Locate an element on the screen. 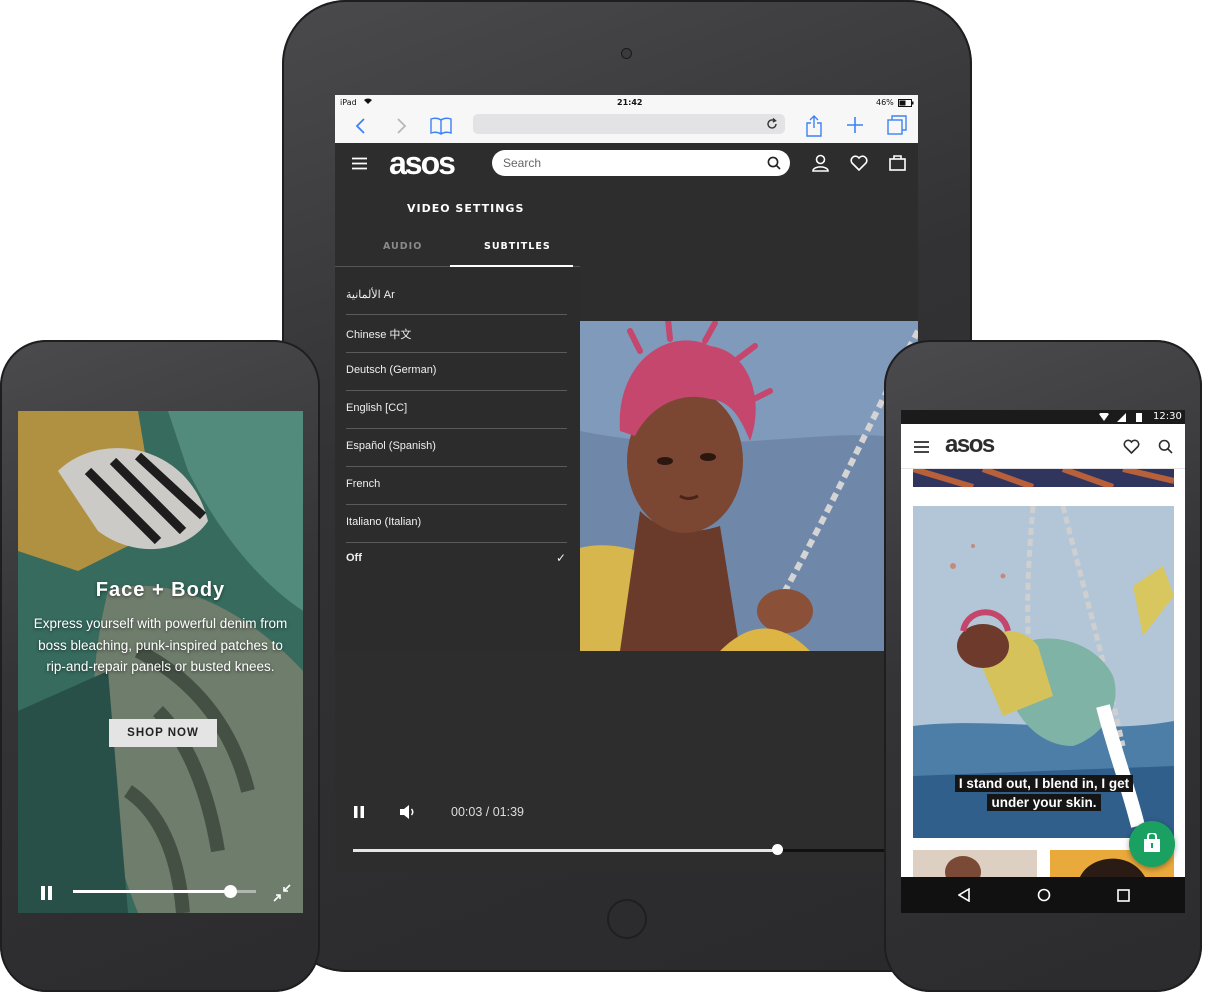 The width and height of the screenshot is (1206, 992). thumbnail-strip-illustration is located at coordinates (1043, 478).